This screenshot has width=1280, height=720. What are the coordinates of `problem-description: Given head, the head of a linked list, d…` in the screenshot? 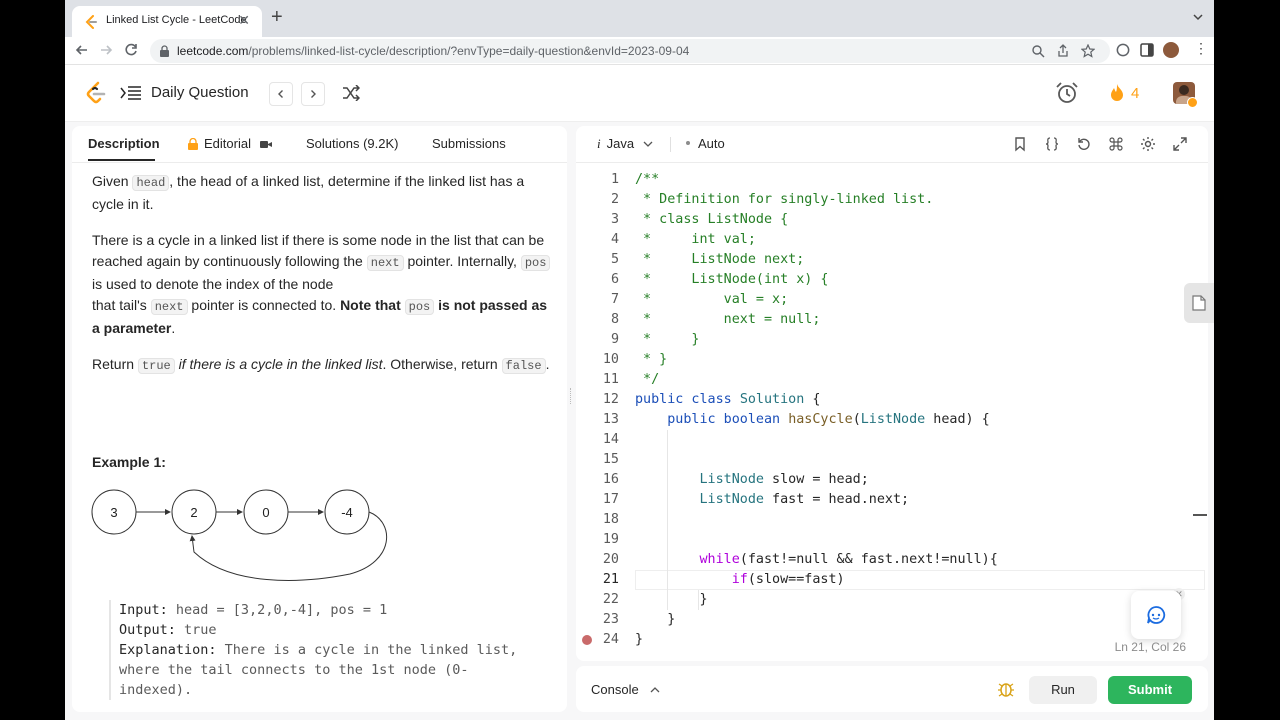 It's located at (322, 281).